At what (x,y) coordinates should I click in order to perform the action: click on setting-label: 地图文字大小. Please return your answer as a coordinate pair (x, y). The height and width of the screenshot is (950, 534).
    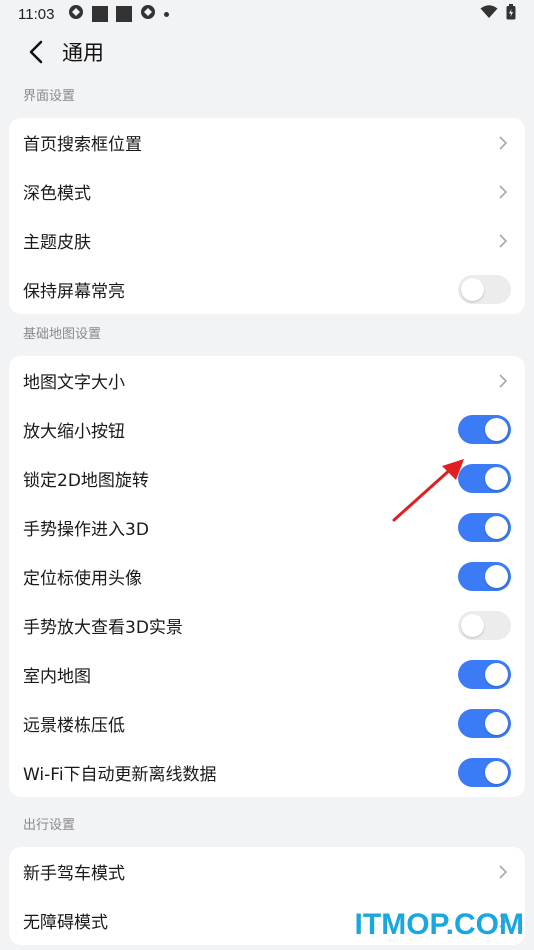
    Looking at the image, I should click on (74, 383).